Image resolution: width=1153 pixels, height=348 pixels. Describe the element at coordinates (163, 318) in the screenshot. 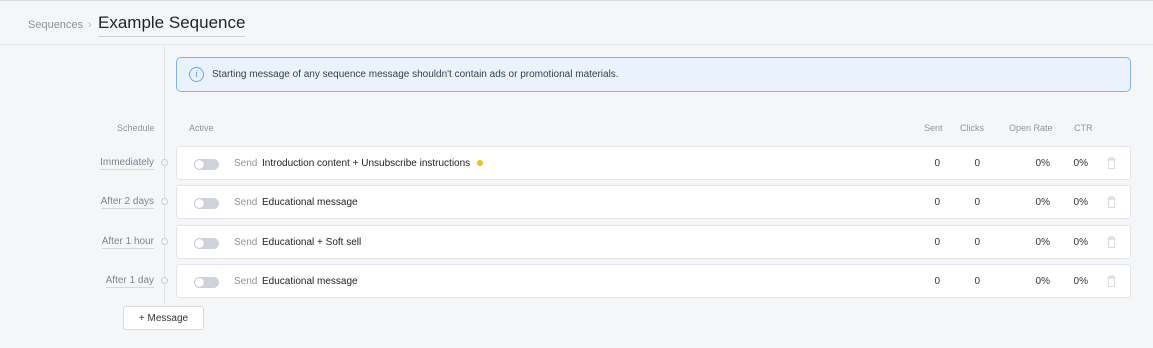

I see `add-message-button: + Message` at that location.